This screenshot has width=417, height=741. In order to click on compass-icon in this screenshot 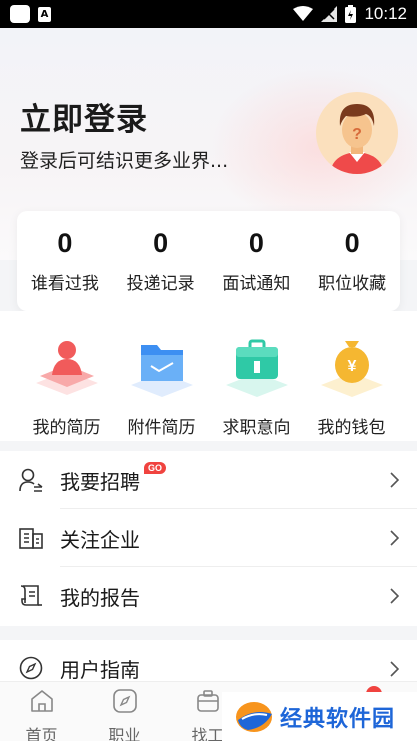, I will do `click(31, 668)`.